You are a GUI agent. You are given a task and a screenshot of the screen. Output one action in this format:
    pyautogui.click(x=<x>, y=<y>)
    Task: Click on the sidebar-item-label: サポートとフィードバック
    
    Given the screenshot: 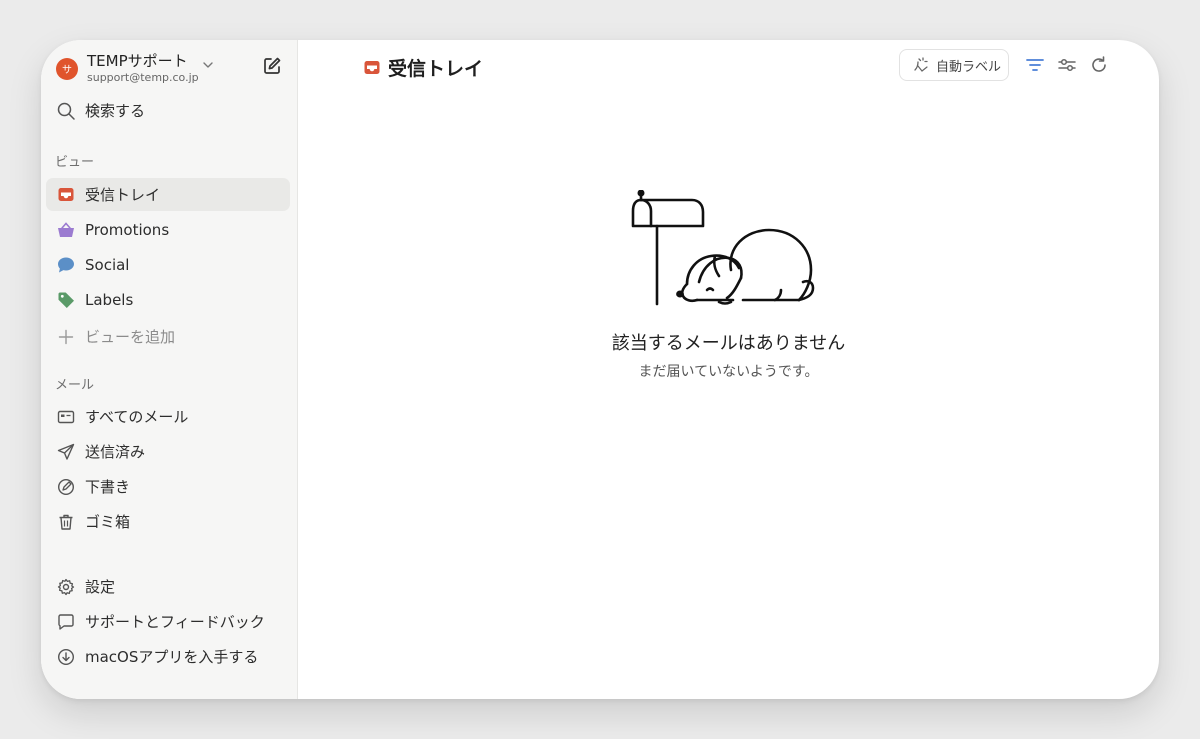 What is the action you would take?
    pyautogui.click(x=175, y=622)
    